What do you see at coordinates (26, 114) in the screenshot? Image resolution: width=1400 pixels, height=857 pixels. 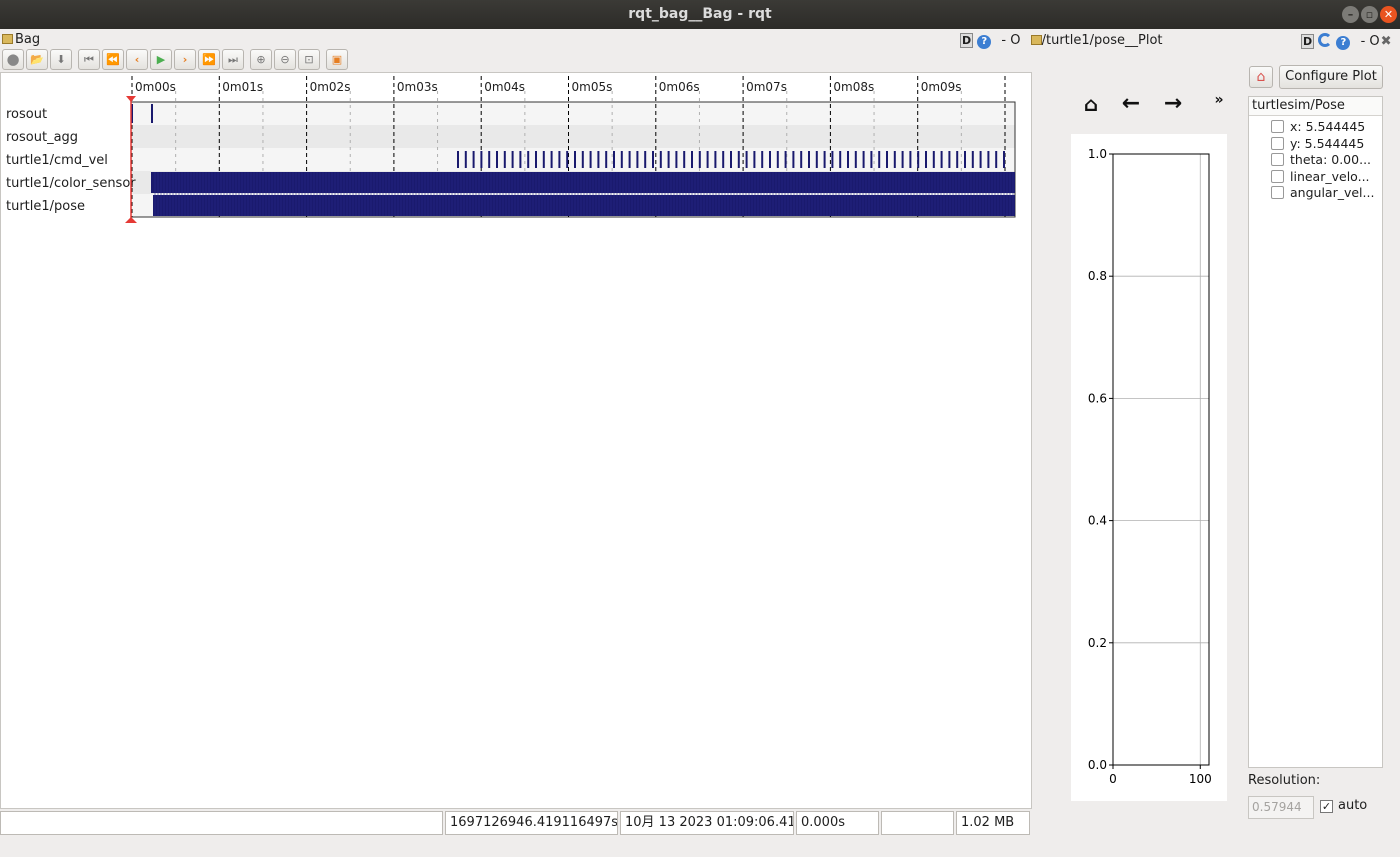 I see `topic-label: rosout` at bounding box center [26, 114].